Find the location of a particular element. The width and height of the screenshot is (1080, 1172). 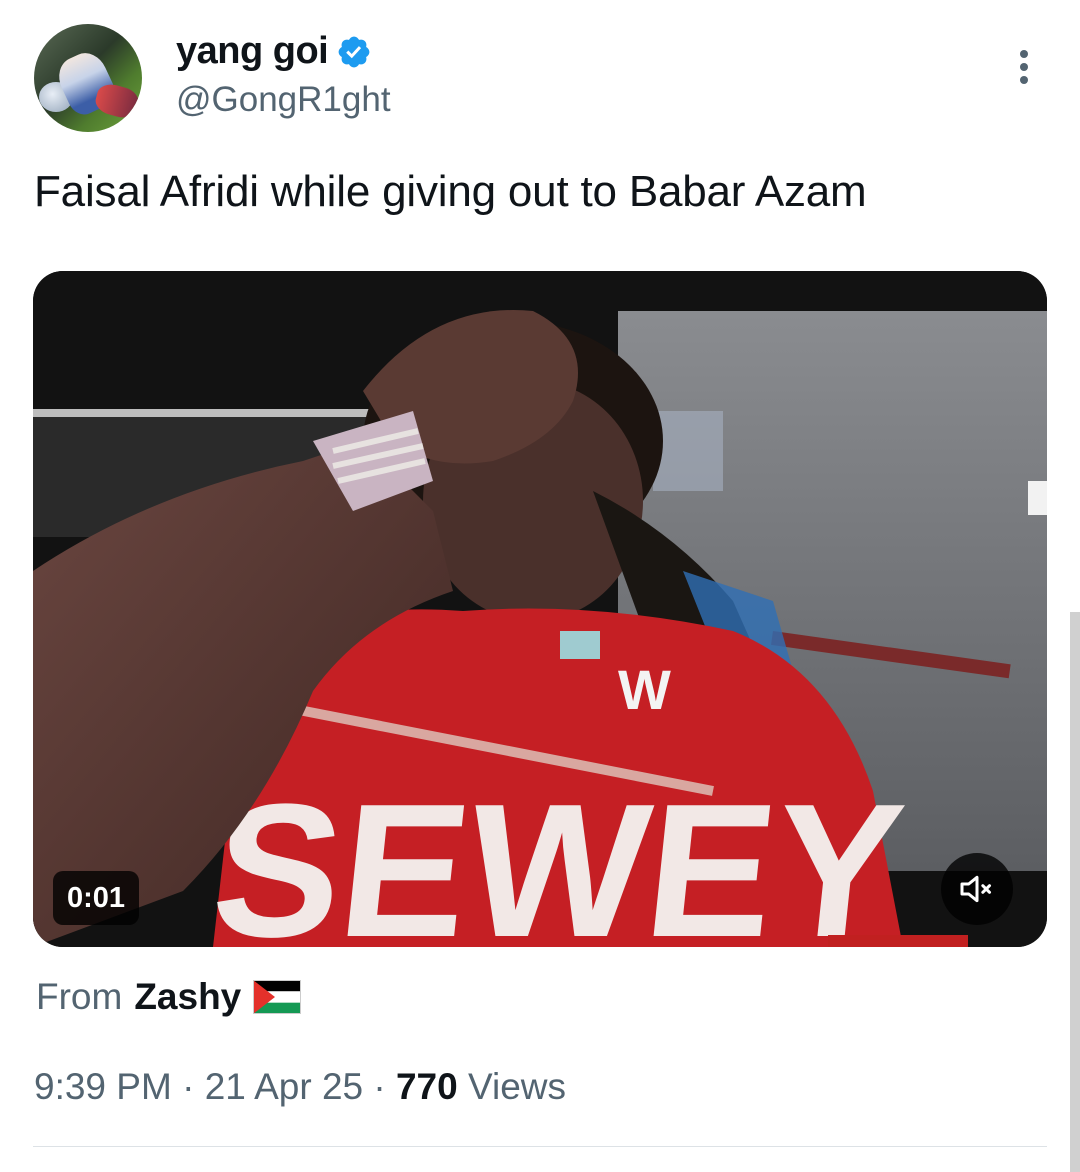

source-prefix: From is located at coordinates (79, 996).